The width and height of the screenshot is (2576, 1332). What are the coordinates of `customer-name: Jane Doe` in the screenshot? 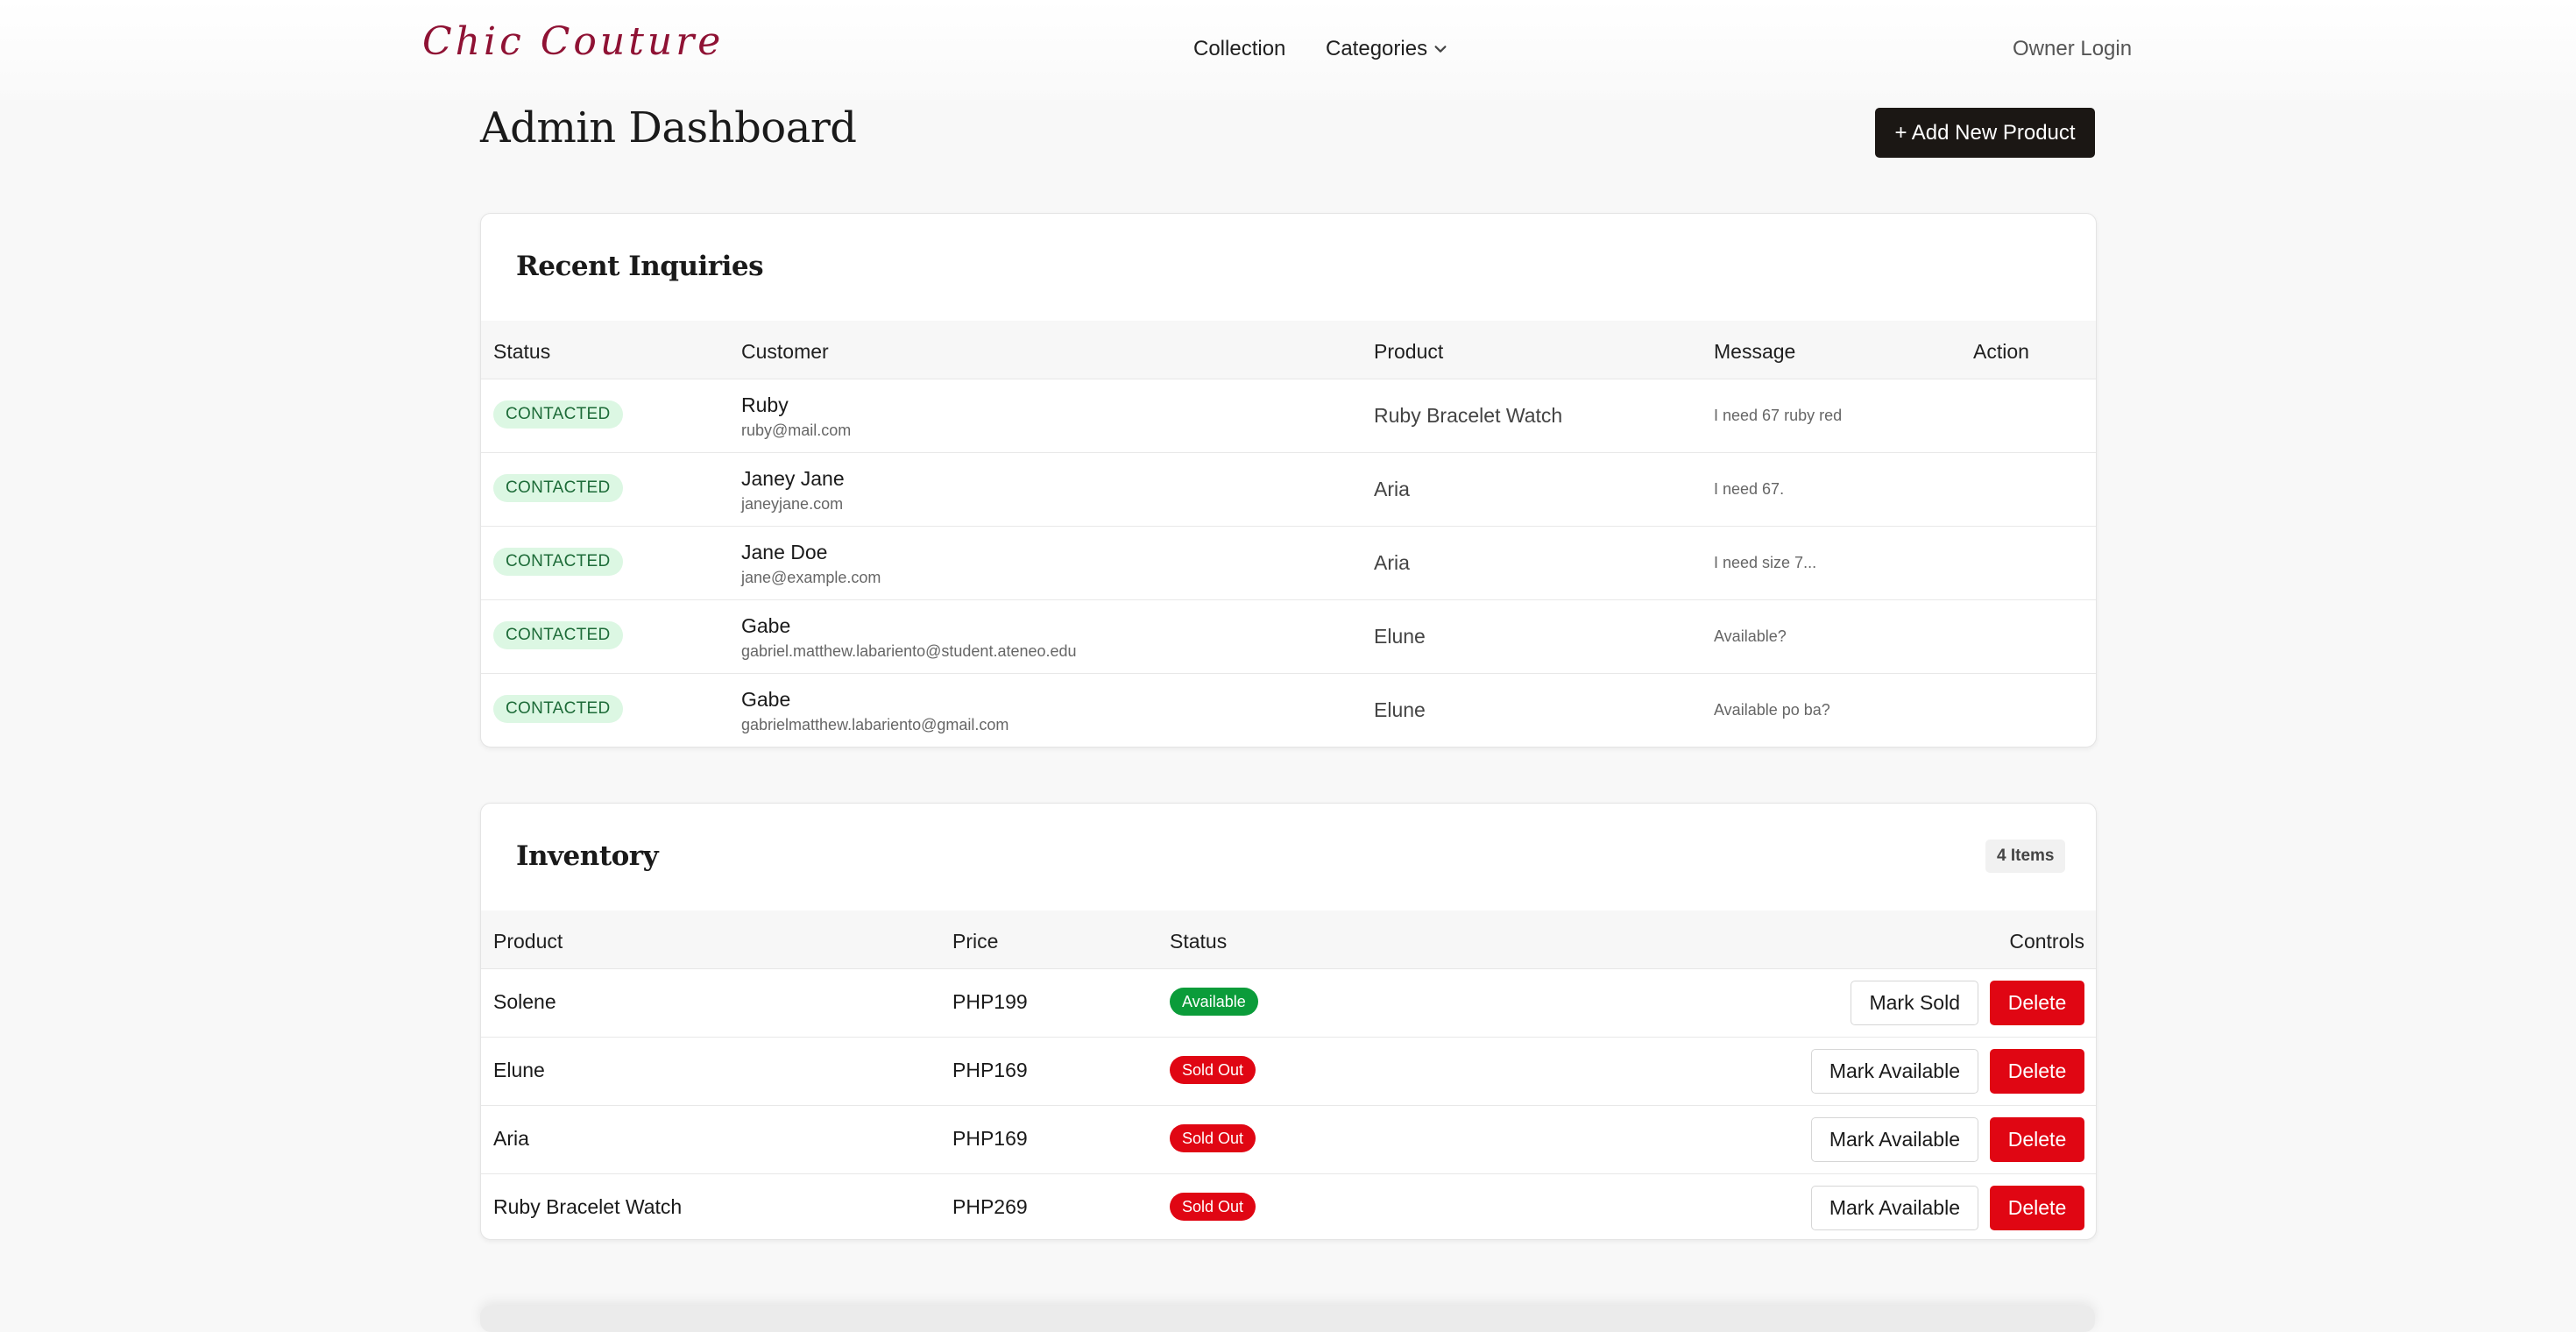 It's located at (784, 552).